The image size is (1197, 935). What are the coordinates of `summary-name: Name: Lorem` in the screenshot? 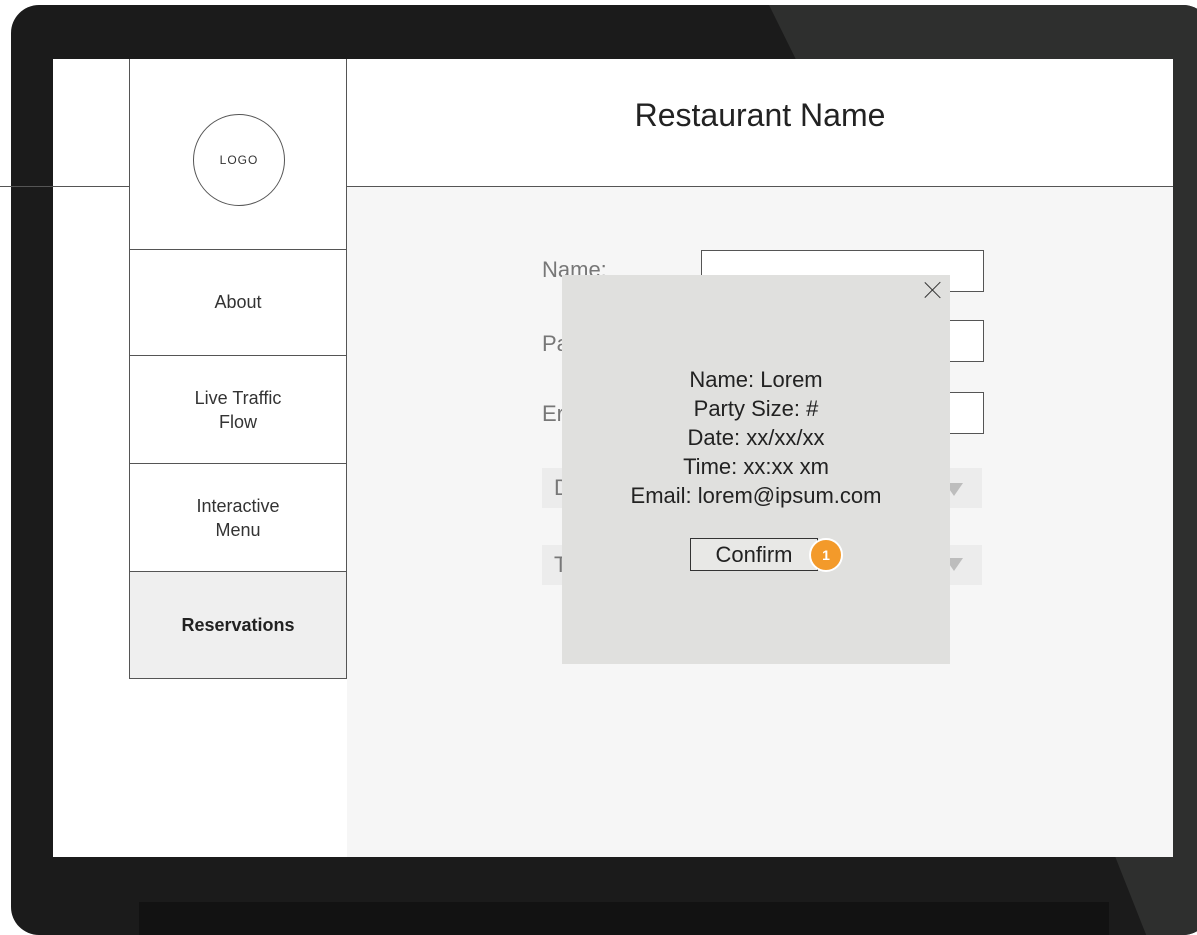 It's located at (756, 379).